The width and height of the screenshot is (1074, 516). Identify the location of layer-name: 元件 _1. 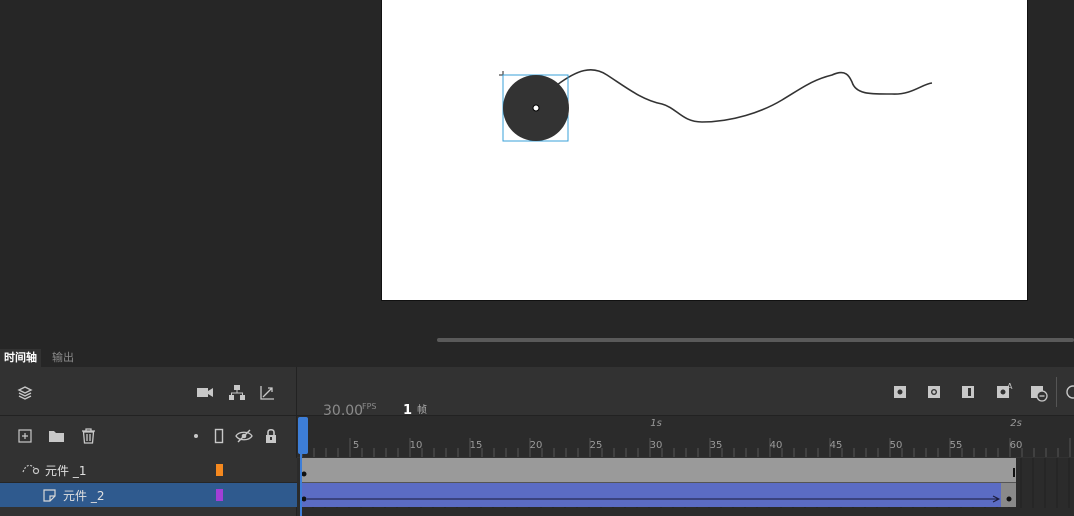
(65, 470).